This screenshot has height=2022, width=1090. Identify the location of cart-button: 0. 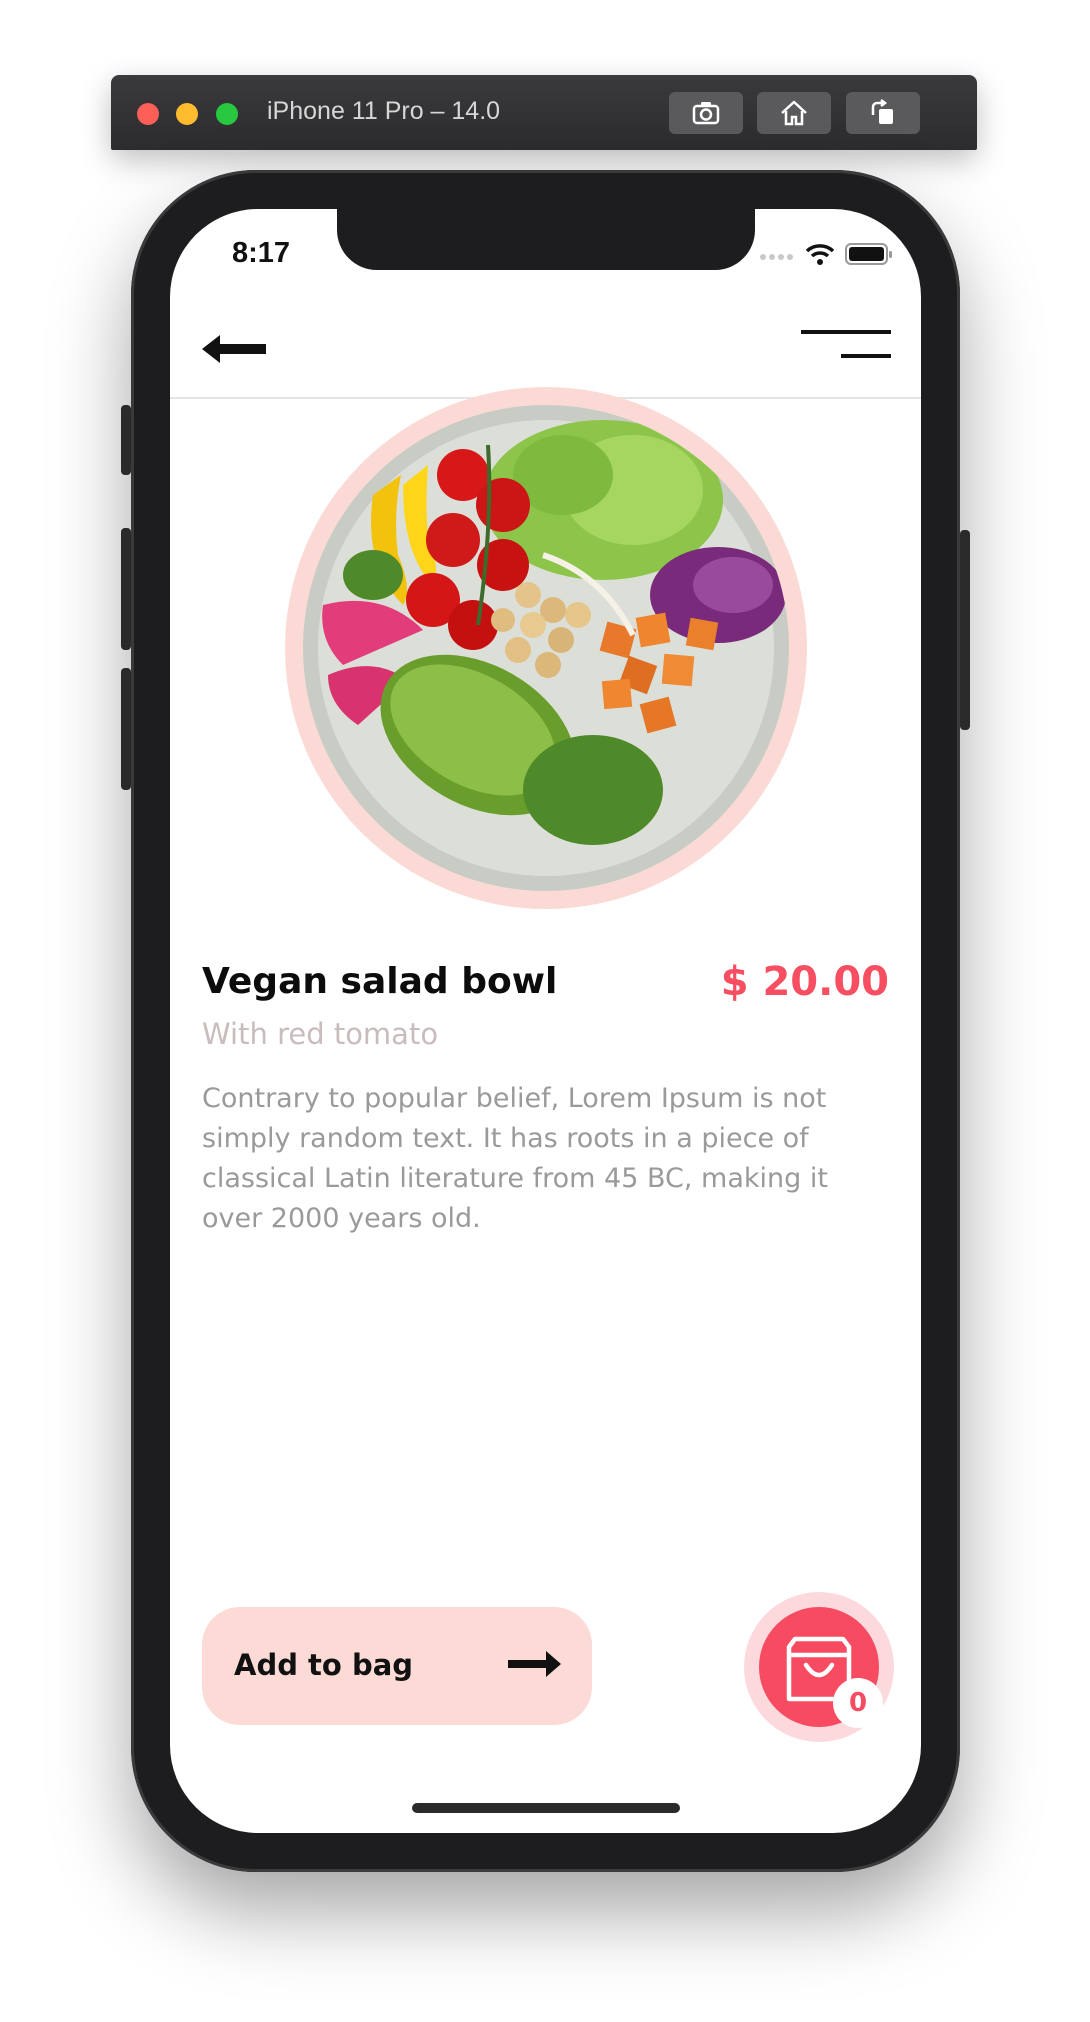
(819, 1667).